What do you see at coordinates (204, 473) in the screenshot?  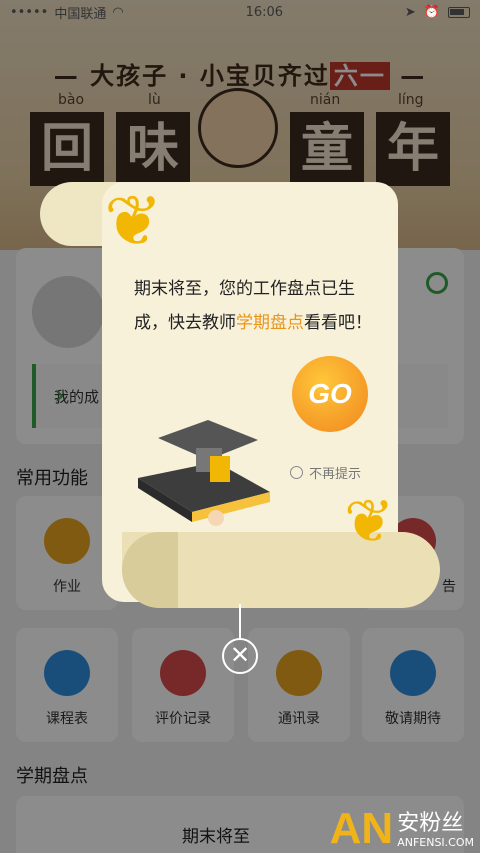 I see `graduation-books-illustration` at bounding box center [204, 473].